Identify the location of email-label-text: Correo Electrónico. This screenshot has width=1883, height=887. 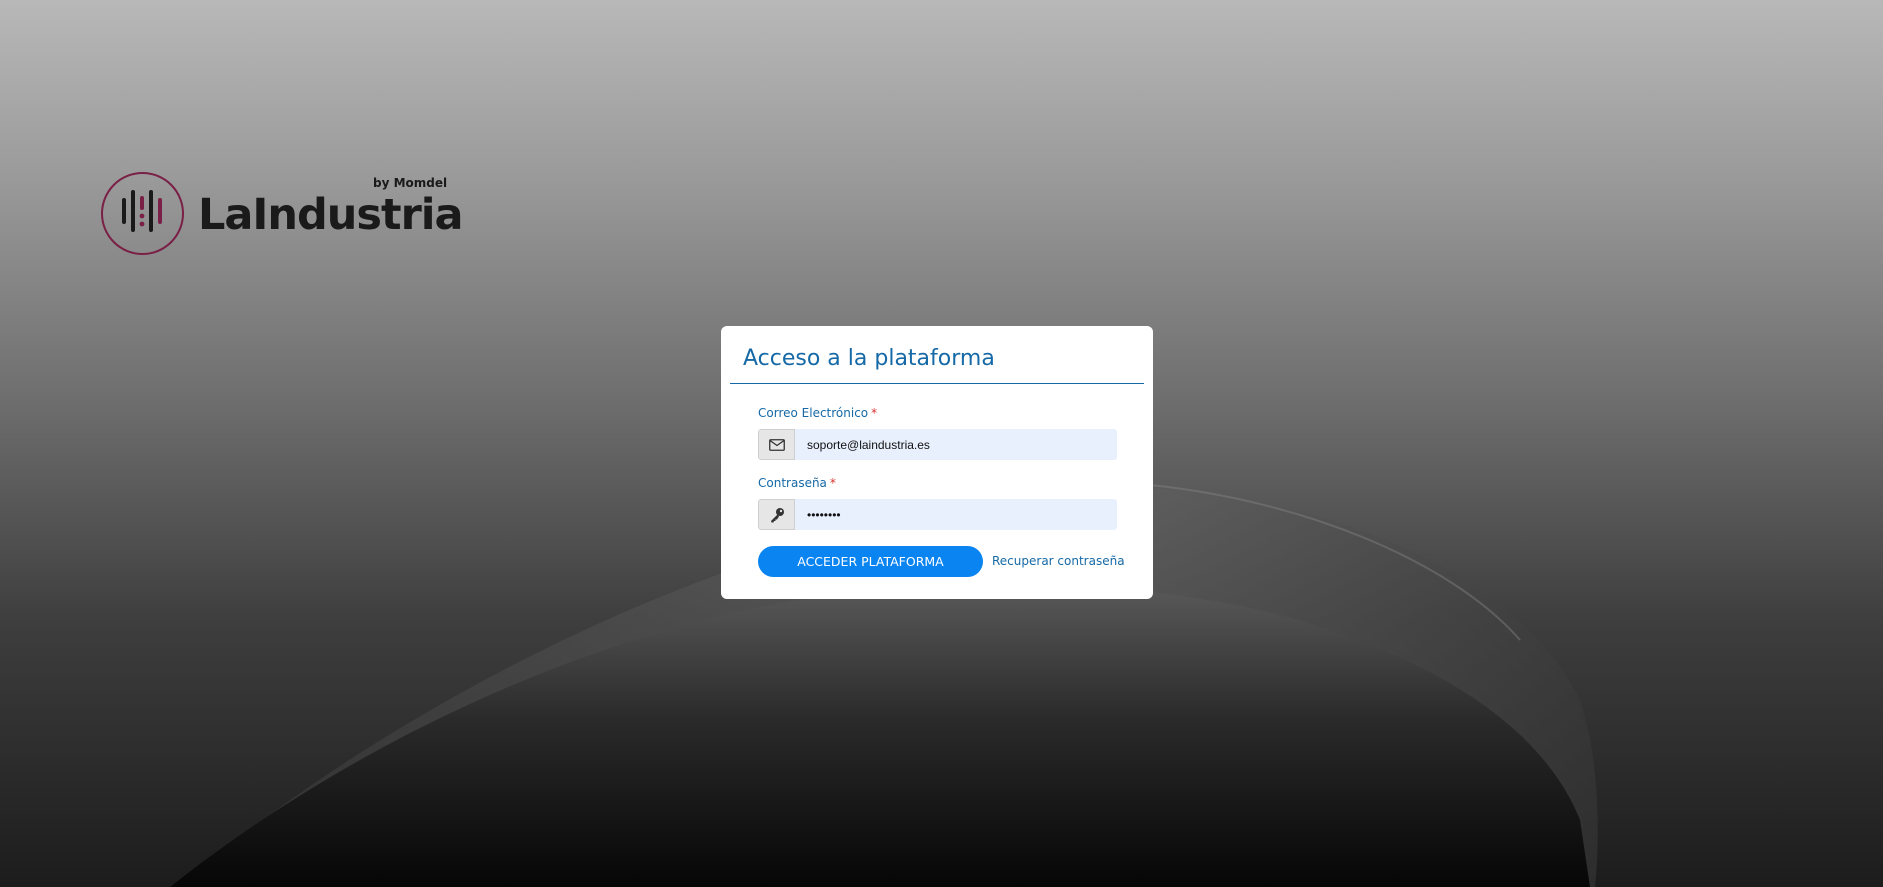
(813, 413).